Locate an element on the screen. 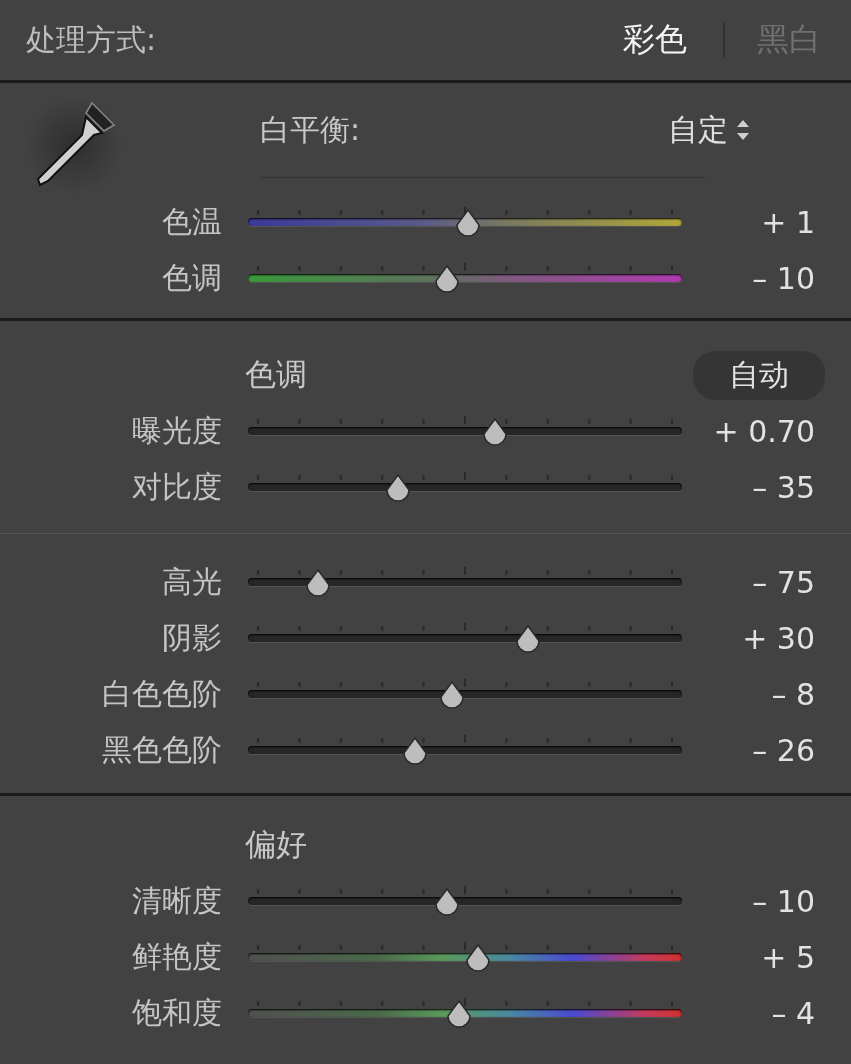  treatment-label: 处理方式: is located at coordinates (92, 39).